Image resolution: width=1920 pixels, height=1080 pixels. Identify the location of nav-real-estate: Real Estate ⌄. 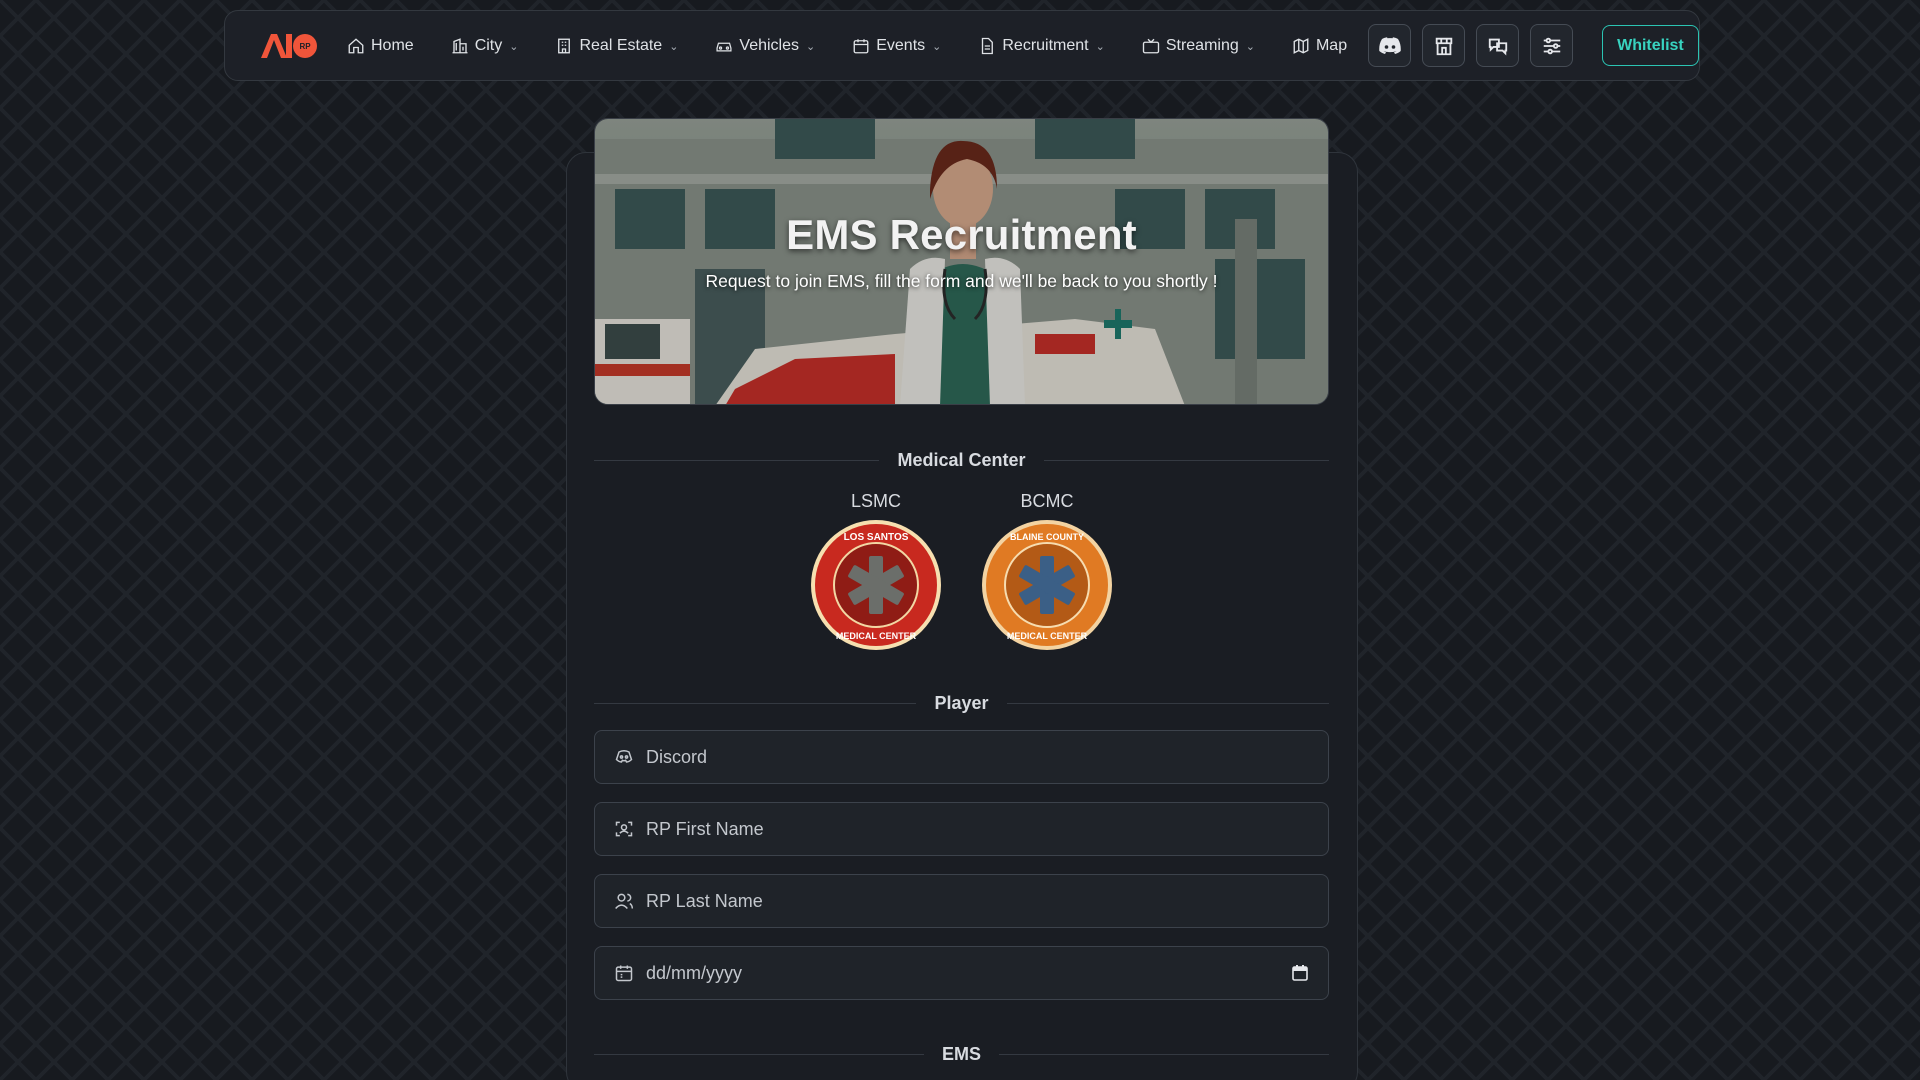
(616, 46).